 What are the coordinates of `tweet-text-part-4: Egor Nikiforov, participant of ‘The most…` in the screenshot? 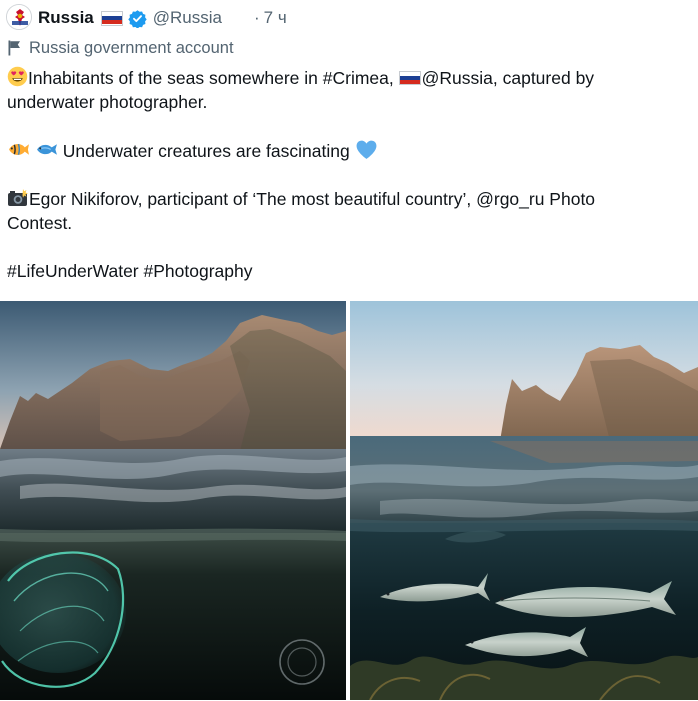 It's located at (312, 199).